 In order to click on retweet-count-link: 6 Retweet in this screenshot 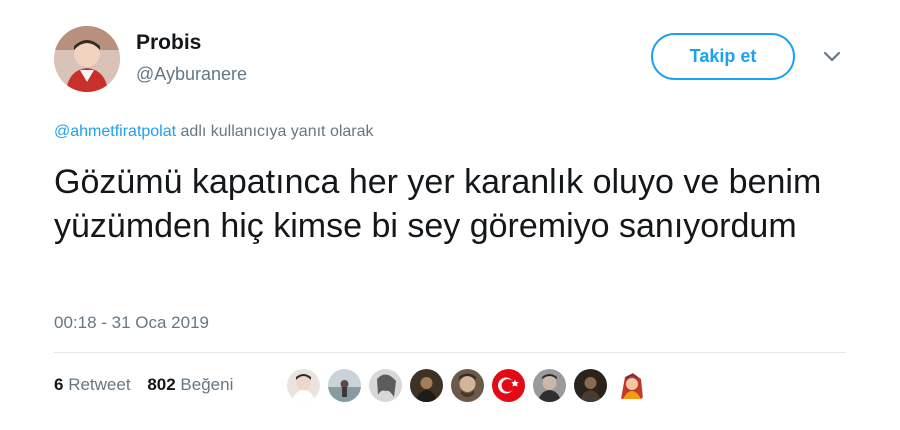, I will do `click(92, 384)`.